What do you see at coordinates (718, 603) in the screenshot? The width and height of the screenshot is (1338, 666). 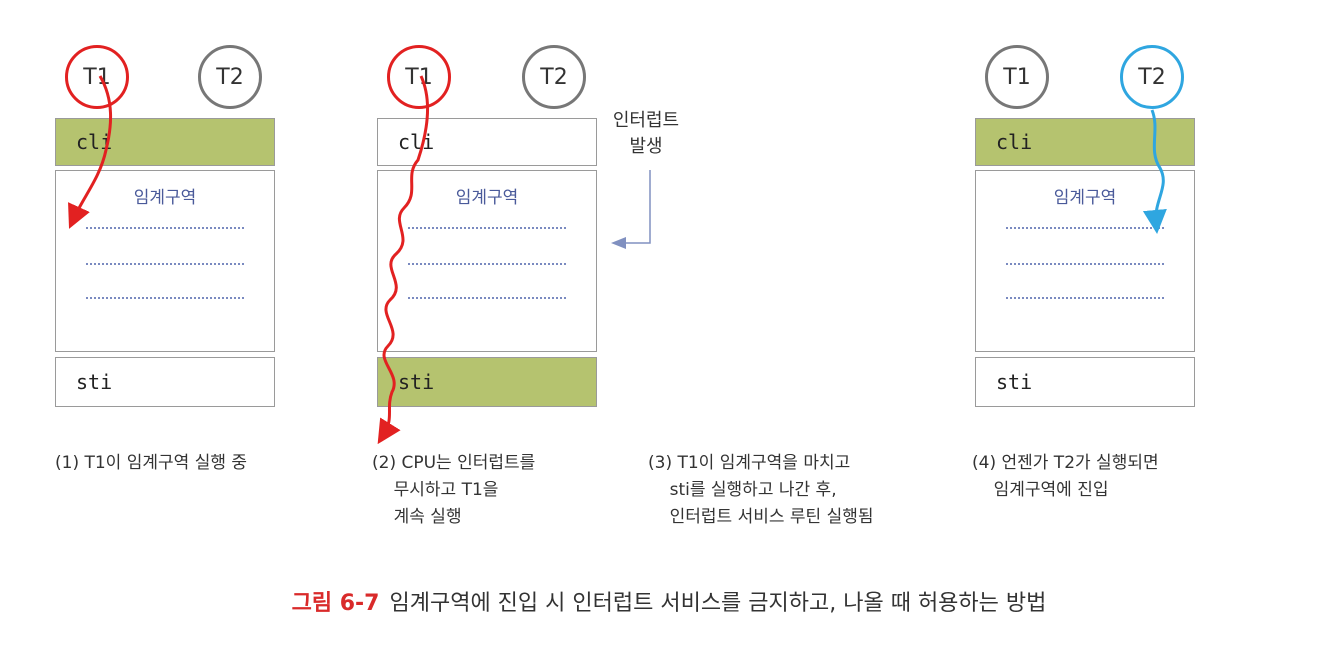 I see `figure-title: 임계구역에 진입 시 인터럽트 서비스를 금지하고, 나올 때 허용하는 방법` at bounding box center [718, 603].